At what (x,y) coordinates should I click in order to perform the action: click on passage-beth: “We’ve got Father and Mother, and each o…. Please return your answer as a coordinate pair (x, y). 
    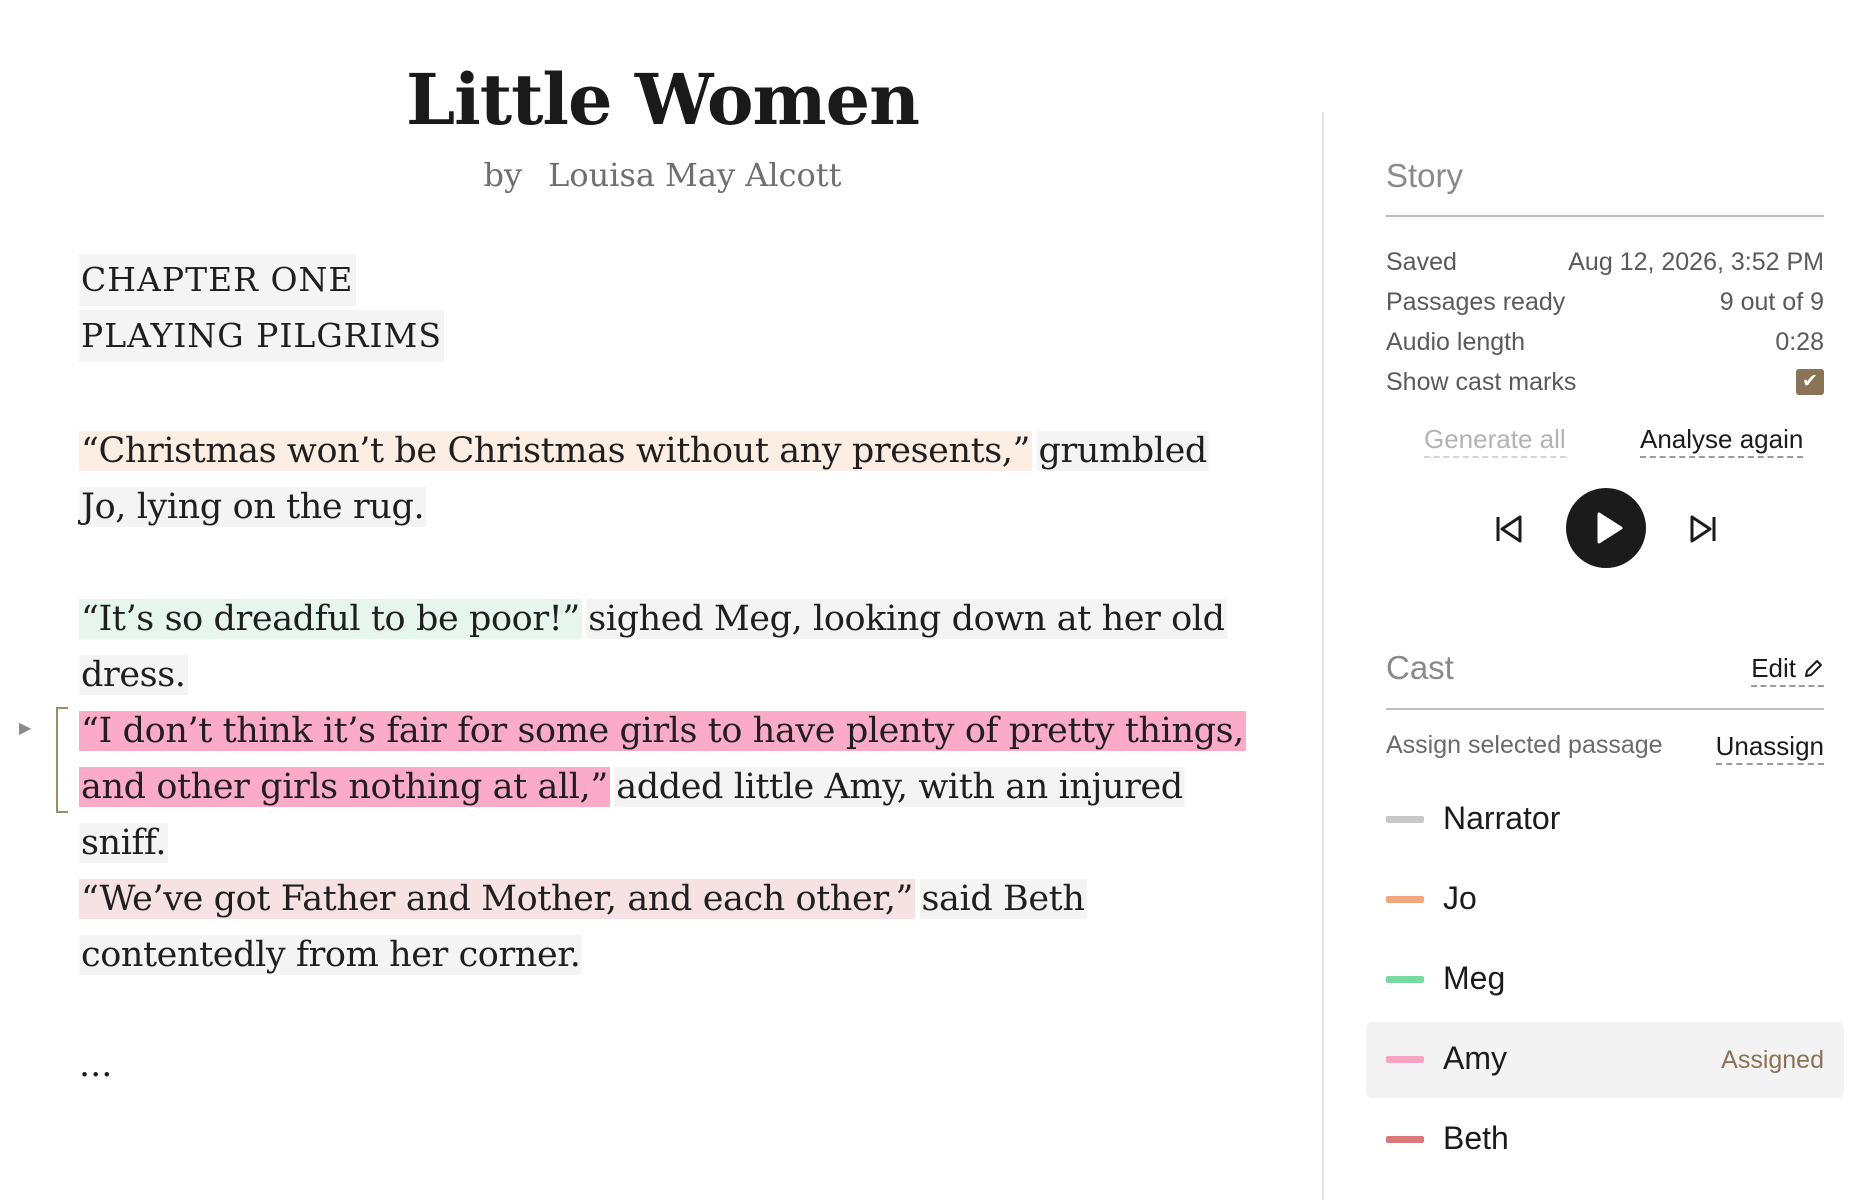
    Looking at the image, I should click on (664, 927).